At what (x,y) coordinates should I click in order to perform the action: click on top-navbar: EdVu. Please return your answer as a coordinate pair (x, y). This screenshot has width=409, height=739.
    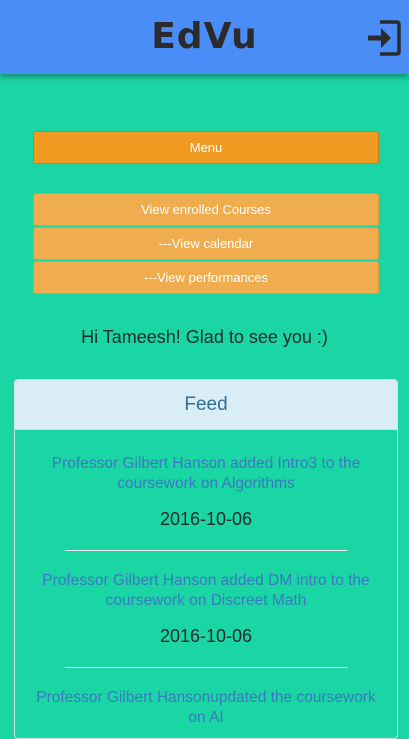
    Looking at the image, I should click on (204, 37).